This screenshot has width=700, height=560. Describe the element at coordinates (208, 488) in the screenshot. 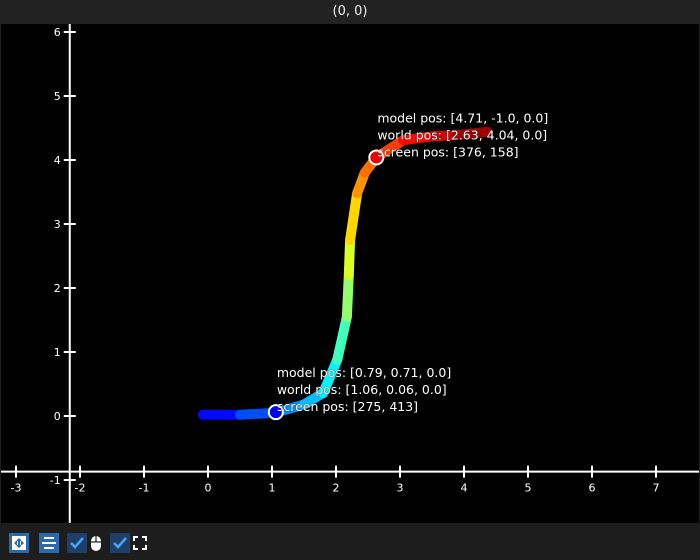

I see `x-tick-label: 0` at that location.